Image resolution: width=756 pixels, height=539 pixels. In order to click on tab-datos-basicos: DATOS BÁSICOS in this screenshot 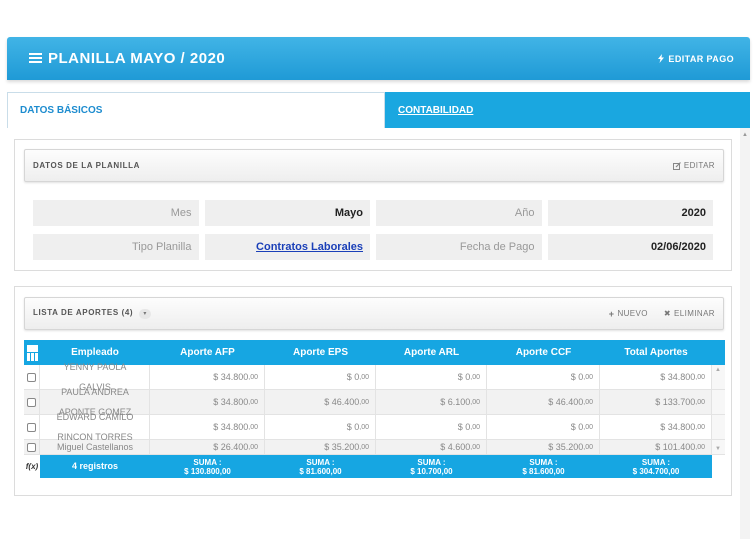, I will do `click(196, 110)`.